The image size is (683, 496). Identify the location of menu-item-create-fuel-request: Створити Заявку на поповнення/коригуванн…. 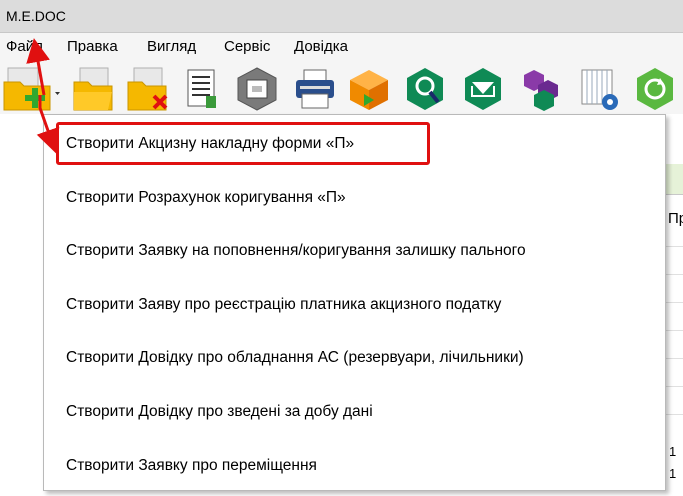
(296, 251).